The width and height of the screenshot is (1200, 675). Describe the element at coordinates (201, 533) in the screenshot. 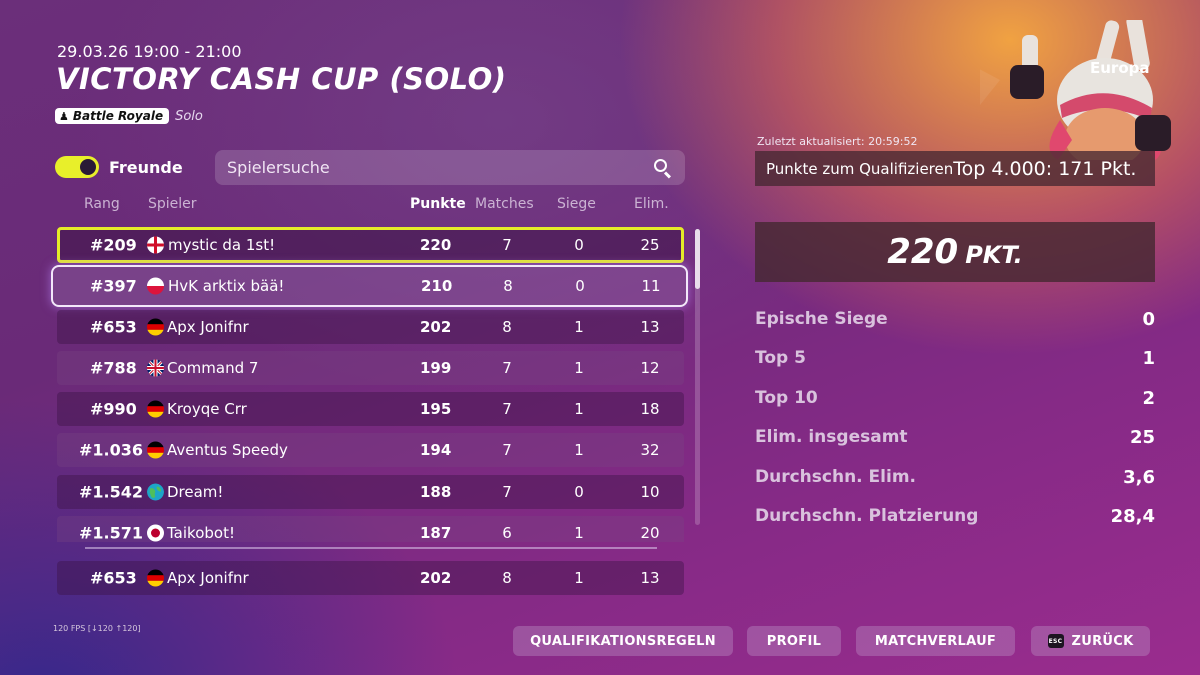

I see `row-player: Taikobot!` at that location.